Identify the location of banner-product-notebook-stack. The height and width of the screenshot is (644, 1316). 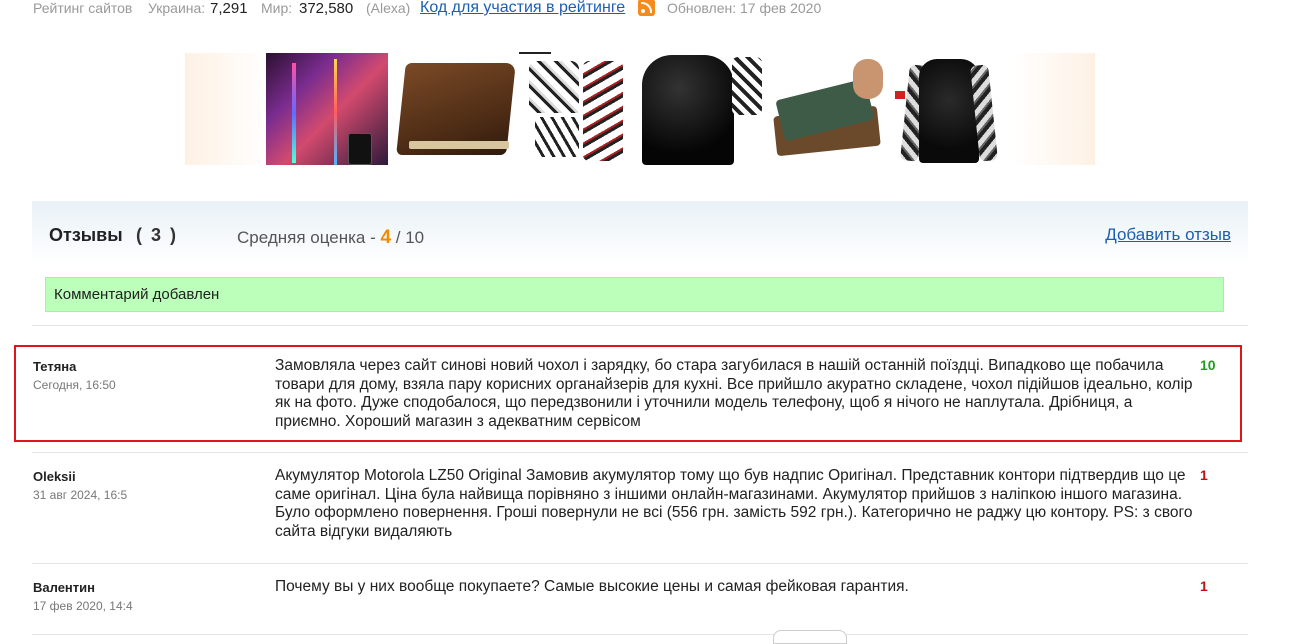
(828, 109).